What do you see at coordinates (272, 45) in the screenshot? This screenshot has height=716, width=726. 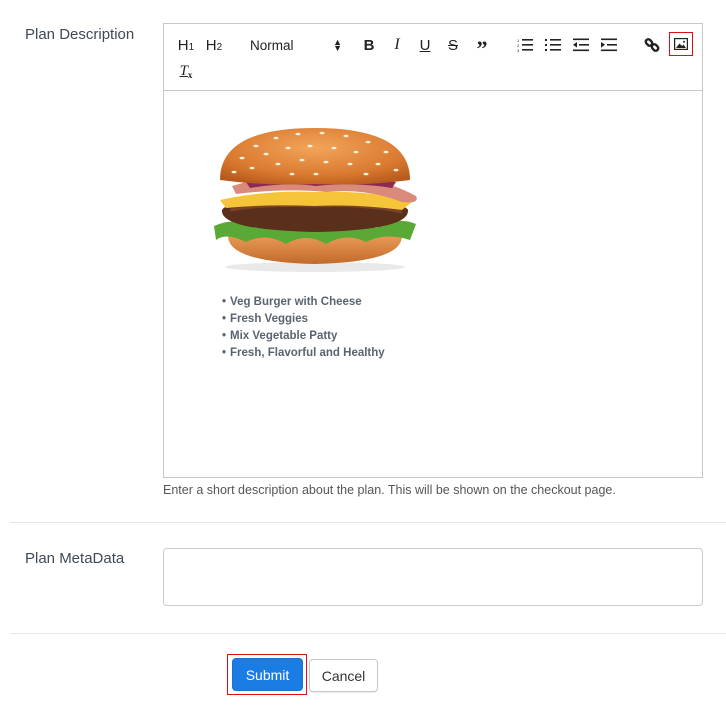 I see `format-select-value: Normal` at bounding box center [272, 45].